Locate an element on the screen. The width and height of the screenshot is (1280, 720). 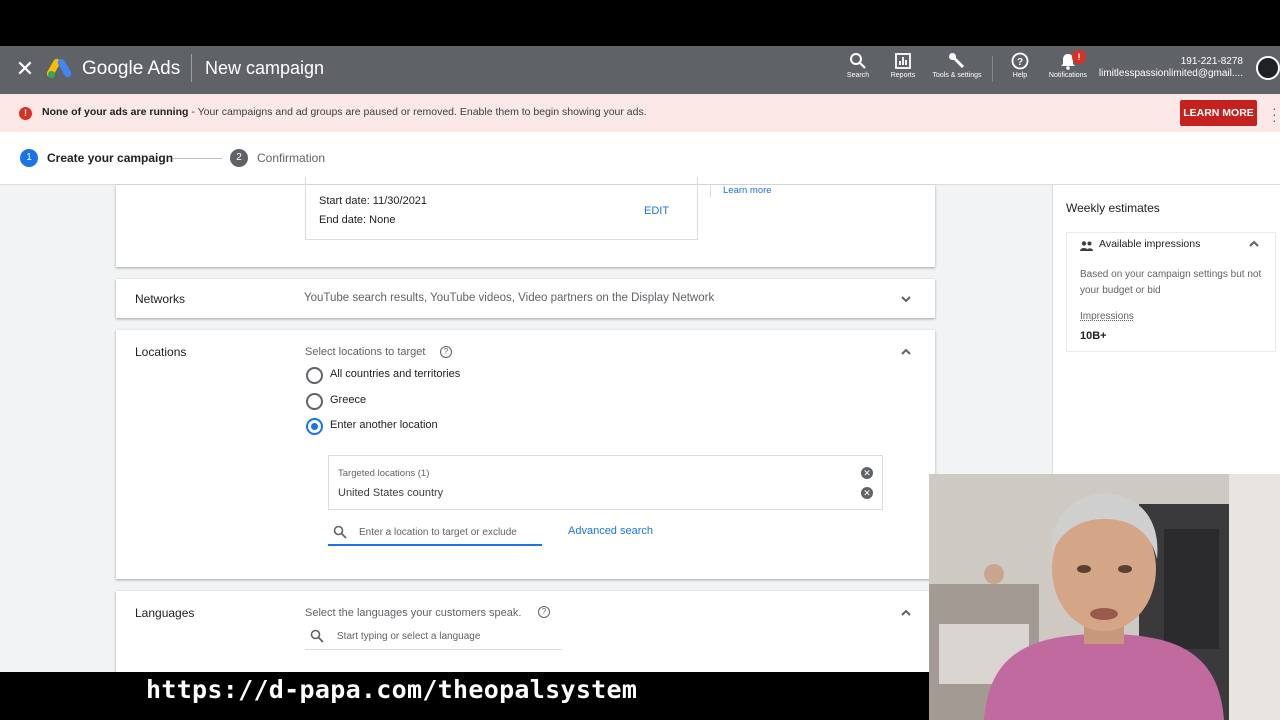
radio-greece-label: Greece is located at coordinates (348, 400).